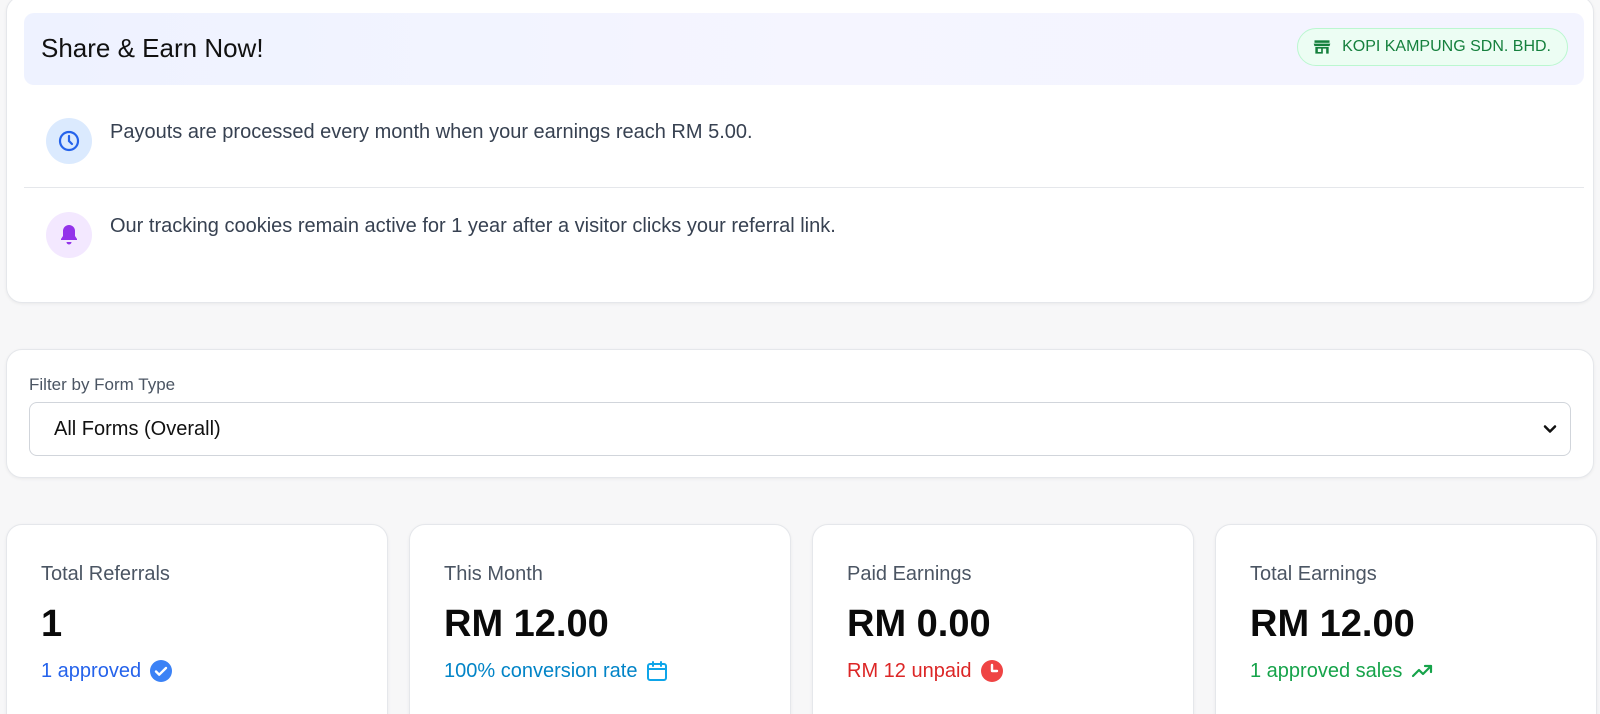 This screenshot has height=714, width=1600. I want to click on stat-label: This Month, so click(493, 574).